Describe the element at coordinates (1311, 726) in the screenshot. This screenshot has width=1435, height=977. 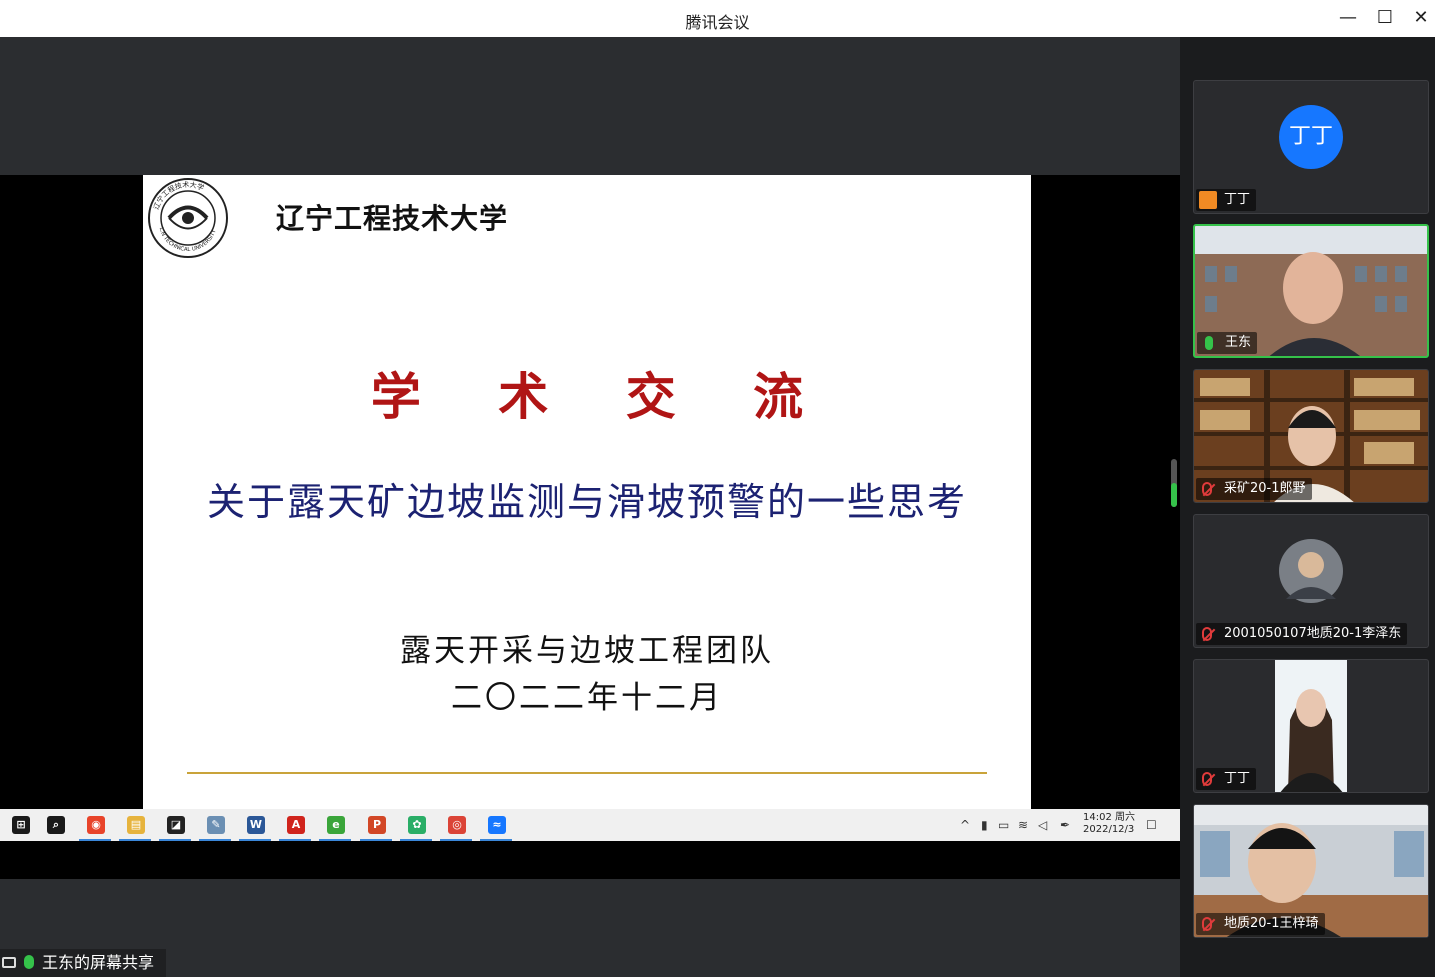
I see `participant-tile: 丁丁` at that location.